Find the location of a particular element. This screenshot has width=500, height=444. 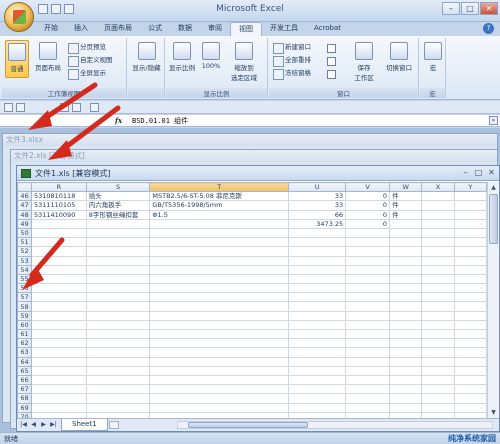

sheet-tab-sheet1: Sheet1 is located at coordinates (84, 425).